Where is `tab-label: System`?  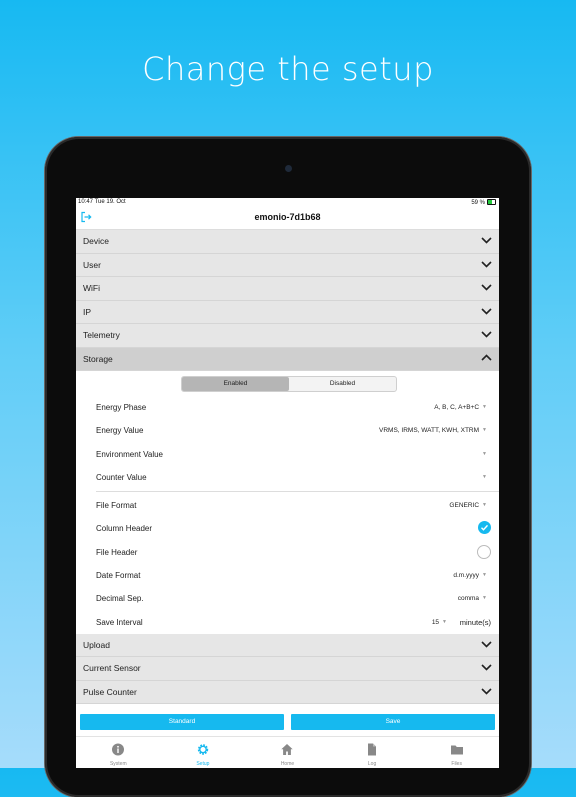 tab-label: System is located at coordinates (118, 764).